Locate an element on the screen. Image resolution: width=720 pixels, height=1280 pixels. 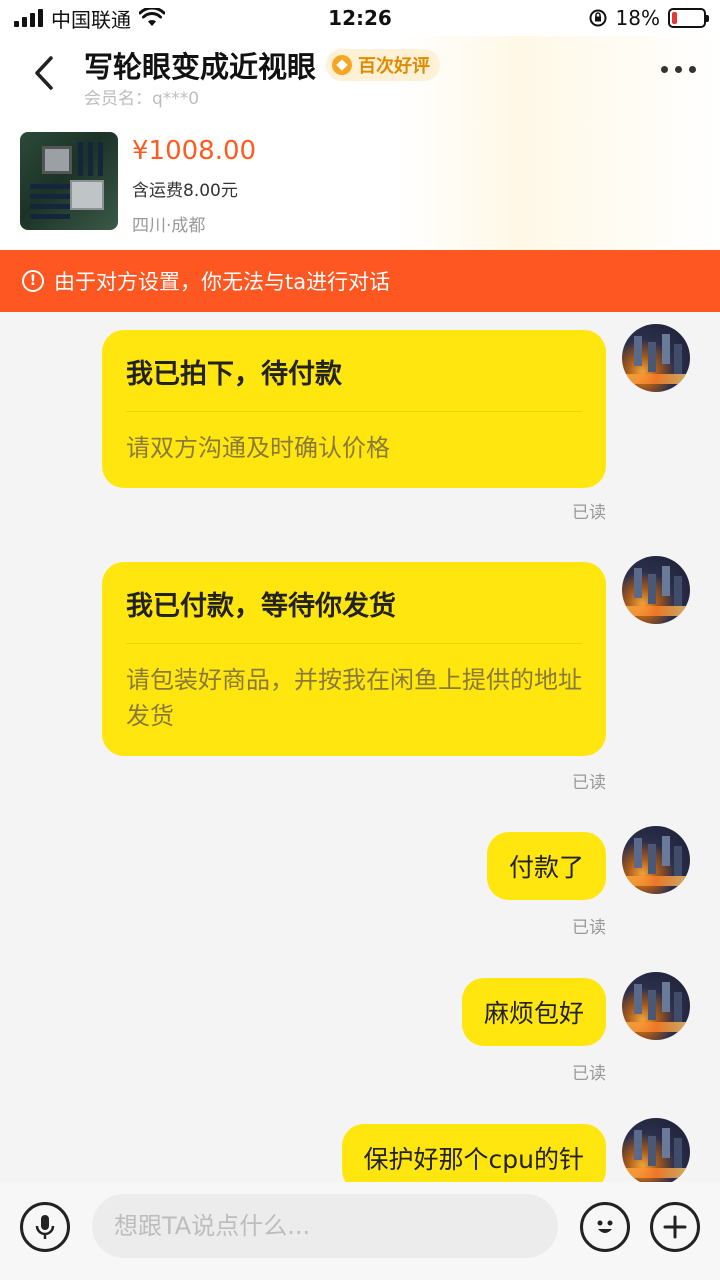
status-left: 中国联通 is located at coordinates (89, 18).